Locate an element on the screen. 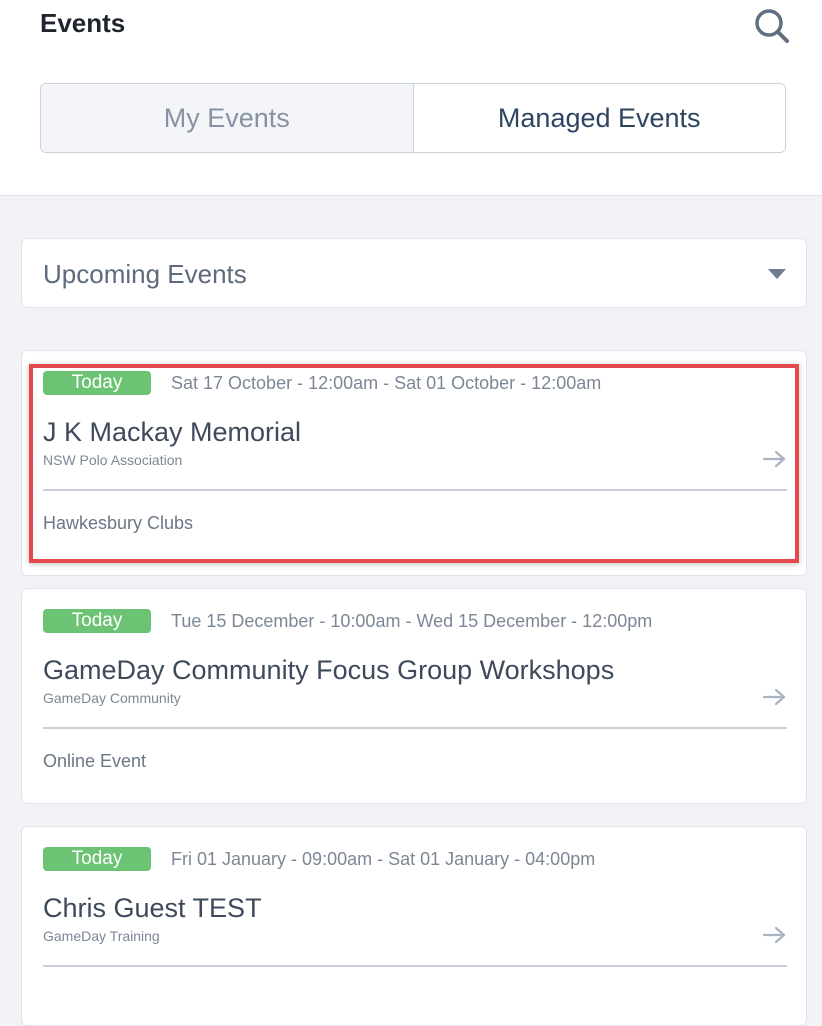  event-organisation: GameDay Training is located at coordinates (101, 936).